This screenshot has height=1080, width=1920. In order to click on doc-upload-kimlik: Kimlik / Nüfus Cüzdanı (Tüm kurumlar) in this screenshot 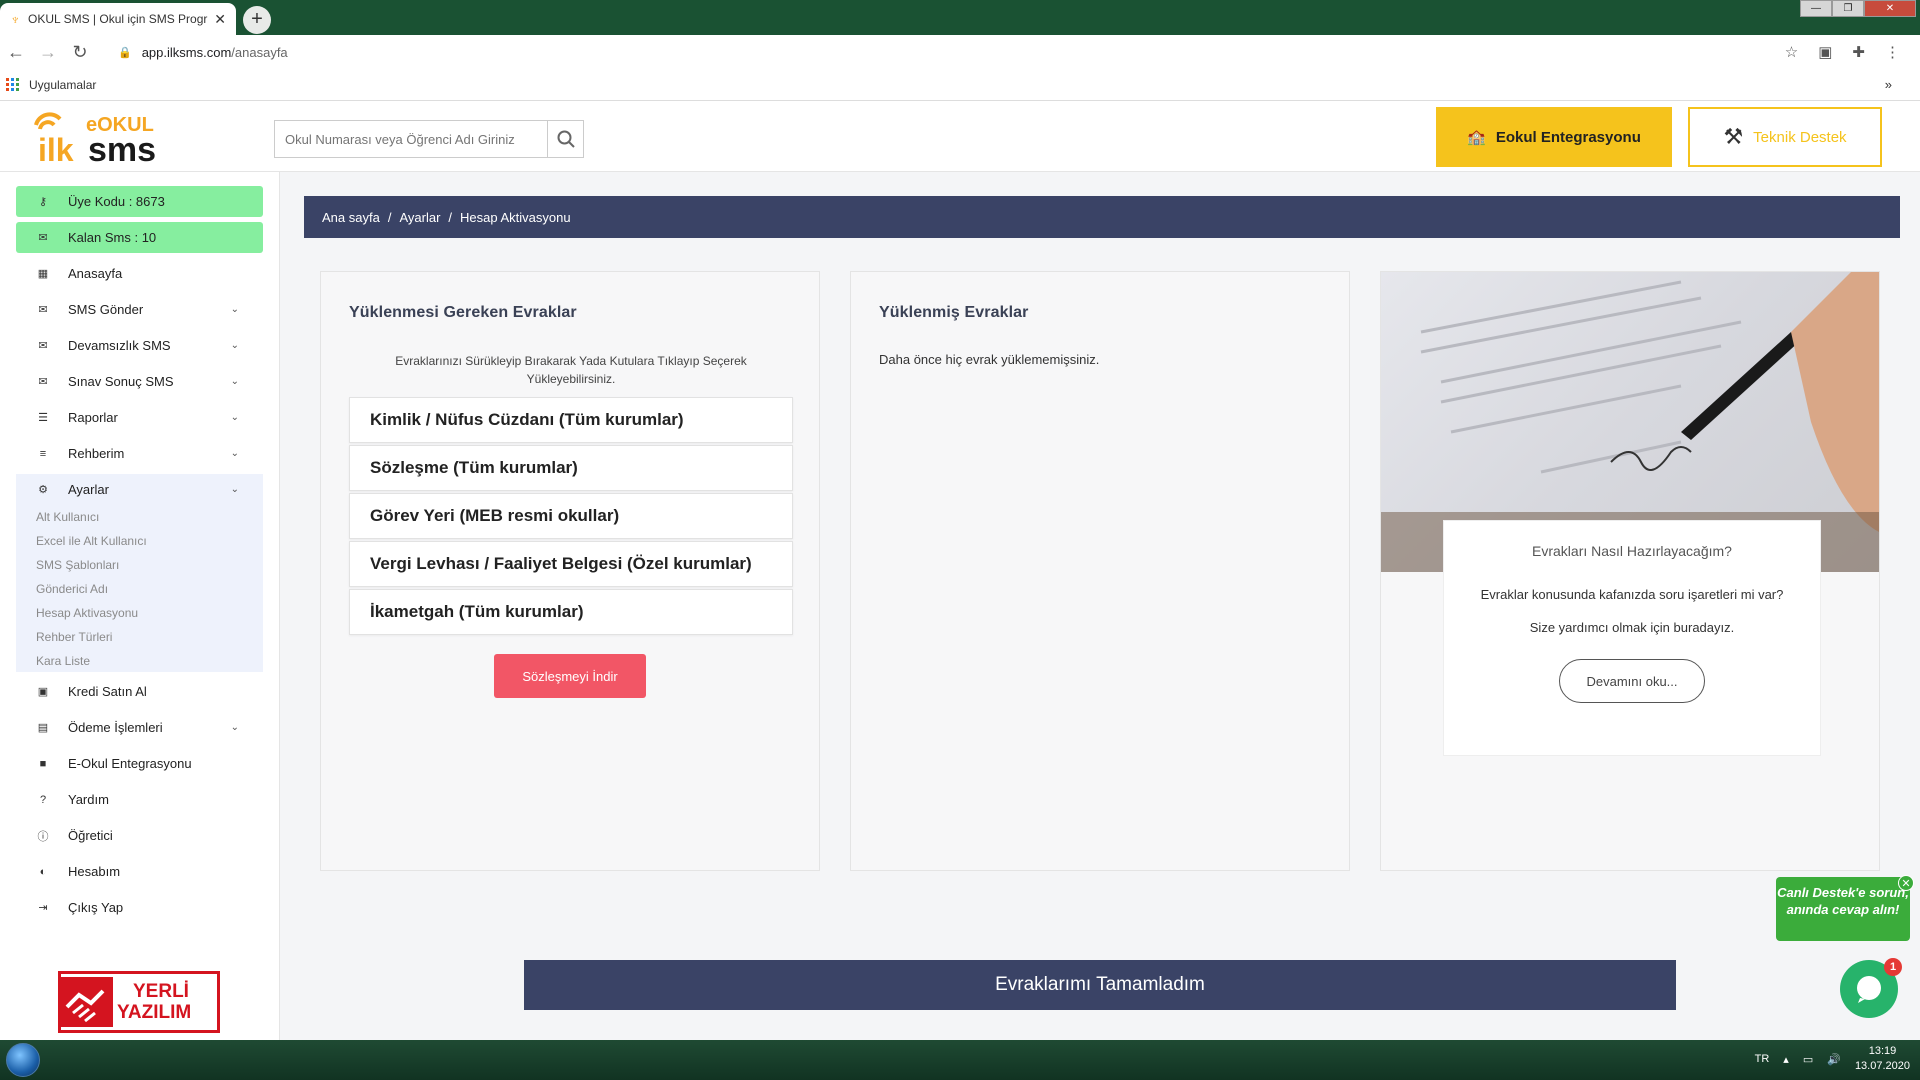, I will do `click(571, 420)`.